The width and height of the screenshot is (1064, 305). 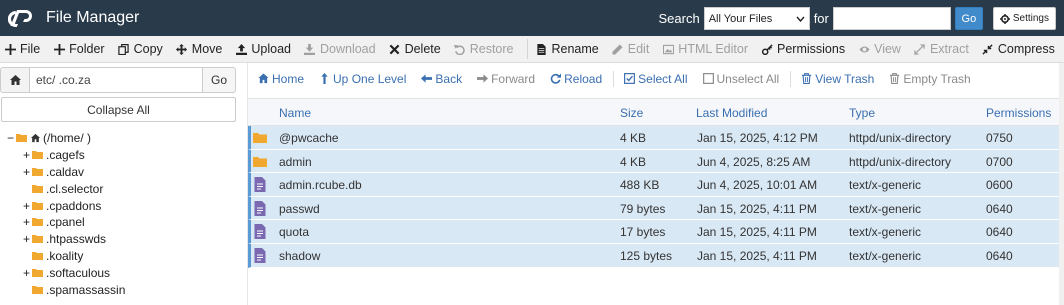 I want to click on nav-forward-button: Forward, so click(x=503, y=79).